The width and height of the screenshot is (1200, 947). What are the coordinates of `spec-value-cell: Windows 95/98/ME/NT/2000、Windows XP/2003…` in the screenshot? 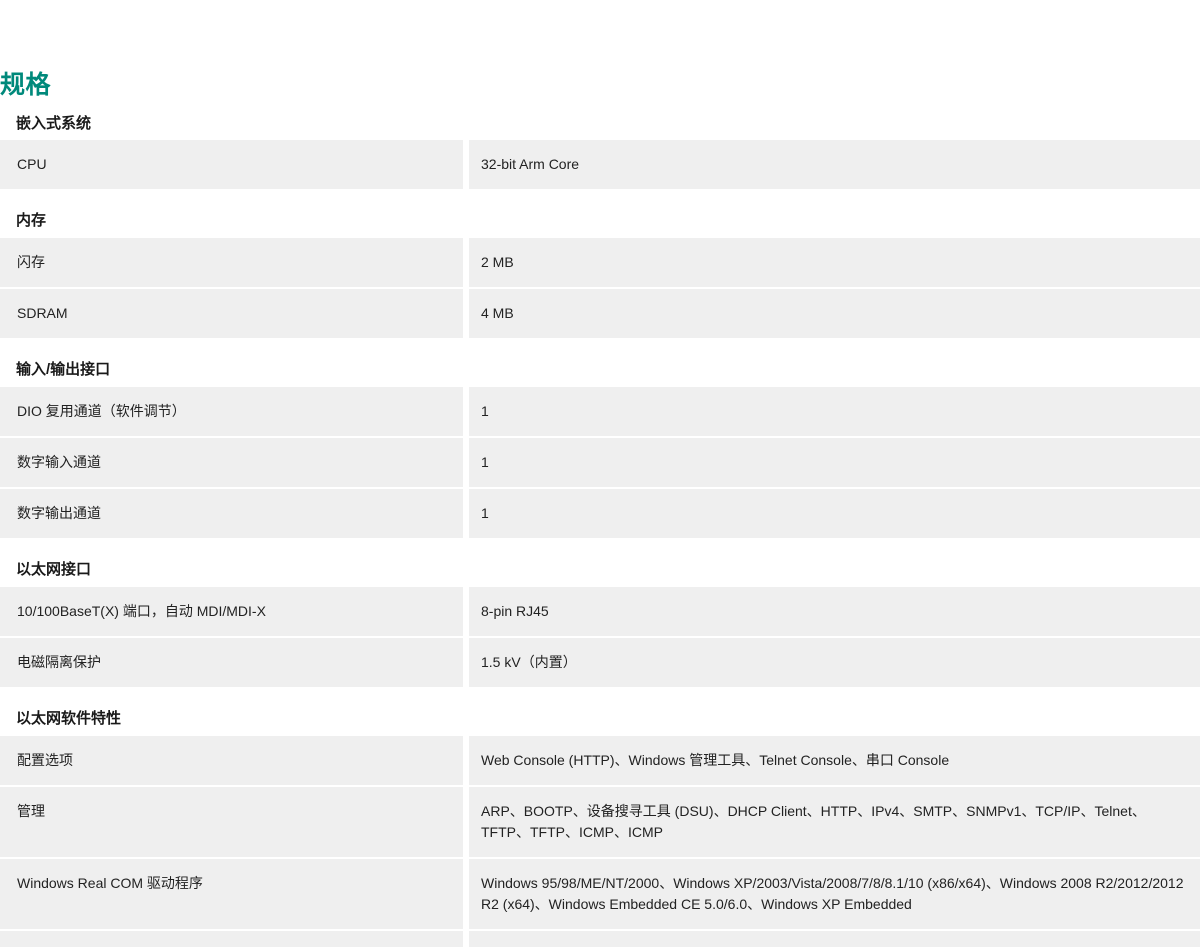 It's located at (834, 894).